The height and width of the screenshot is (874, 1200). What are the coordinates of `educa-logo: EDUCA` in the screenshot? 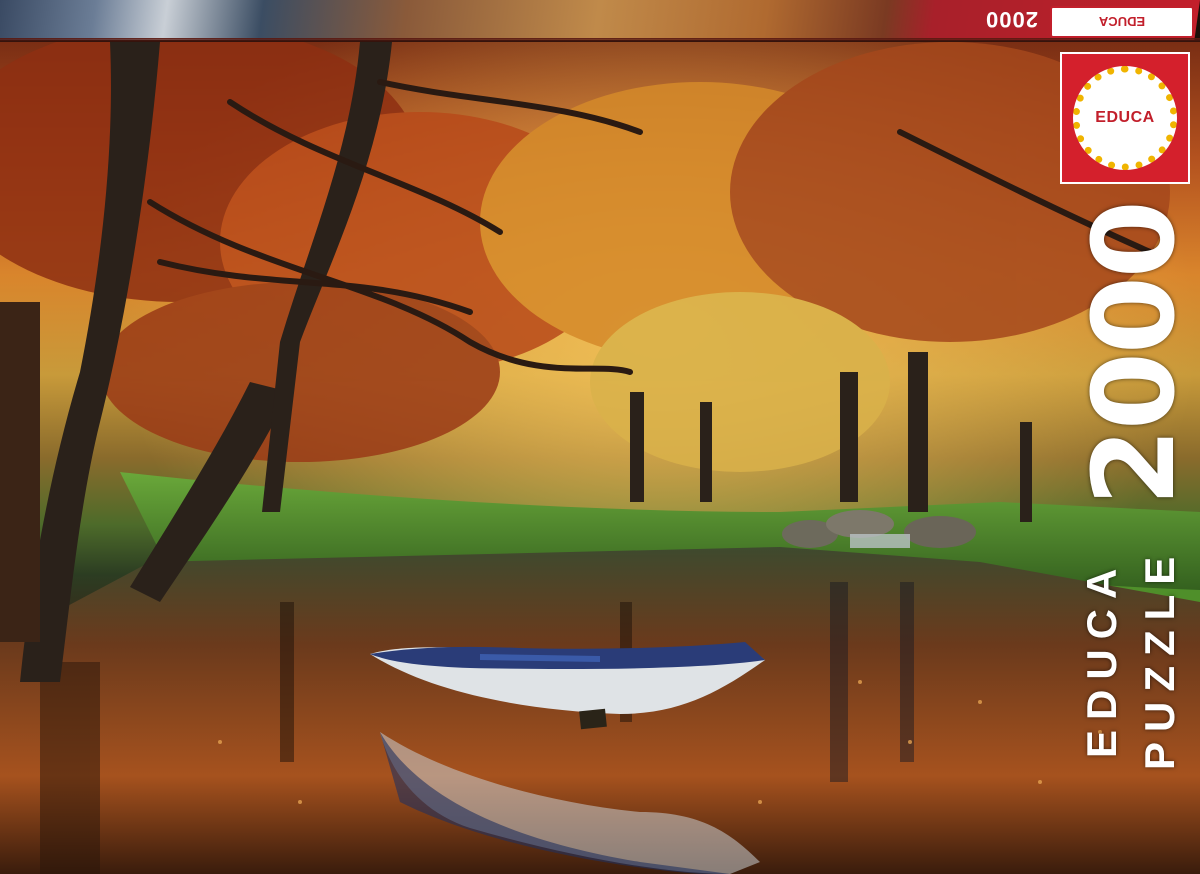 It's located at (1125, 118).